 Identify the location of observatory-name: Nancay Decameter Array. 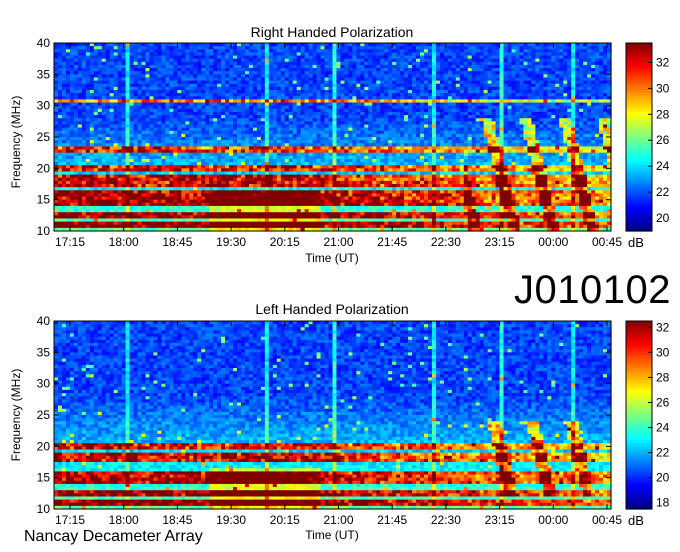
(113, 536).